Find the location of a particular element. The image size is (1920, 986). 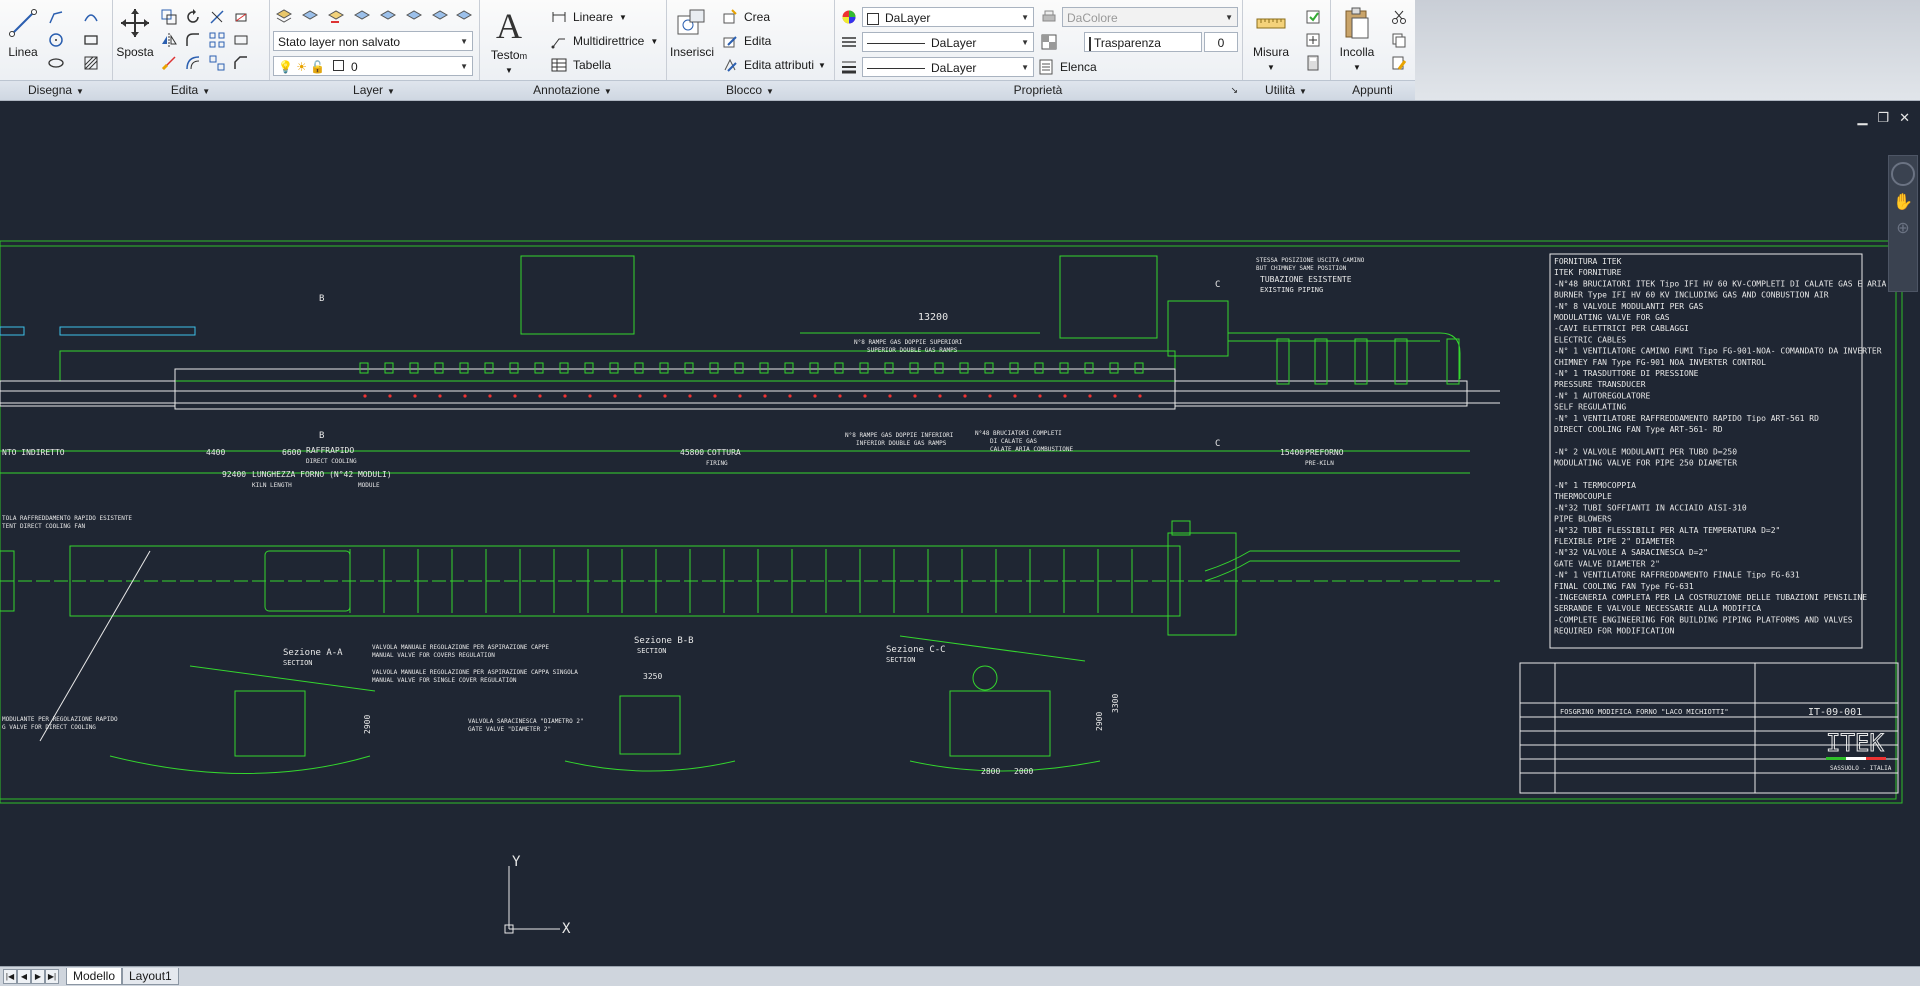

first-layout-button: |◀ is located at coordinates (10, 976).